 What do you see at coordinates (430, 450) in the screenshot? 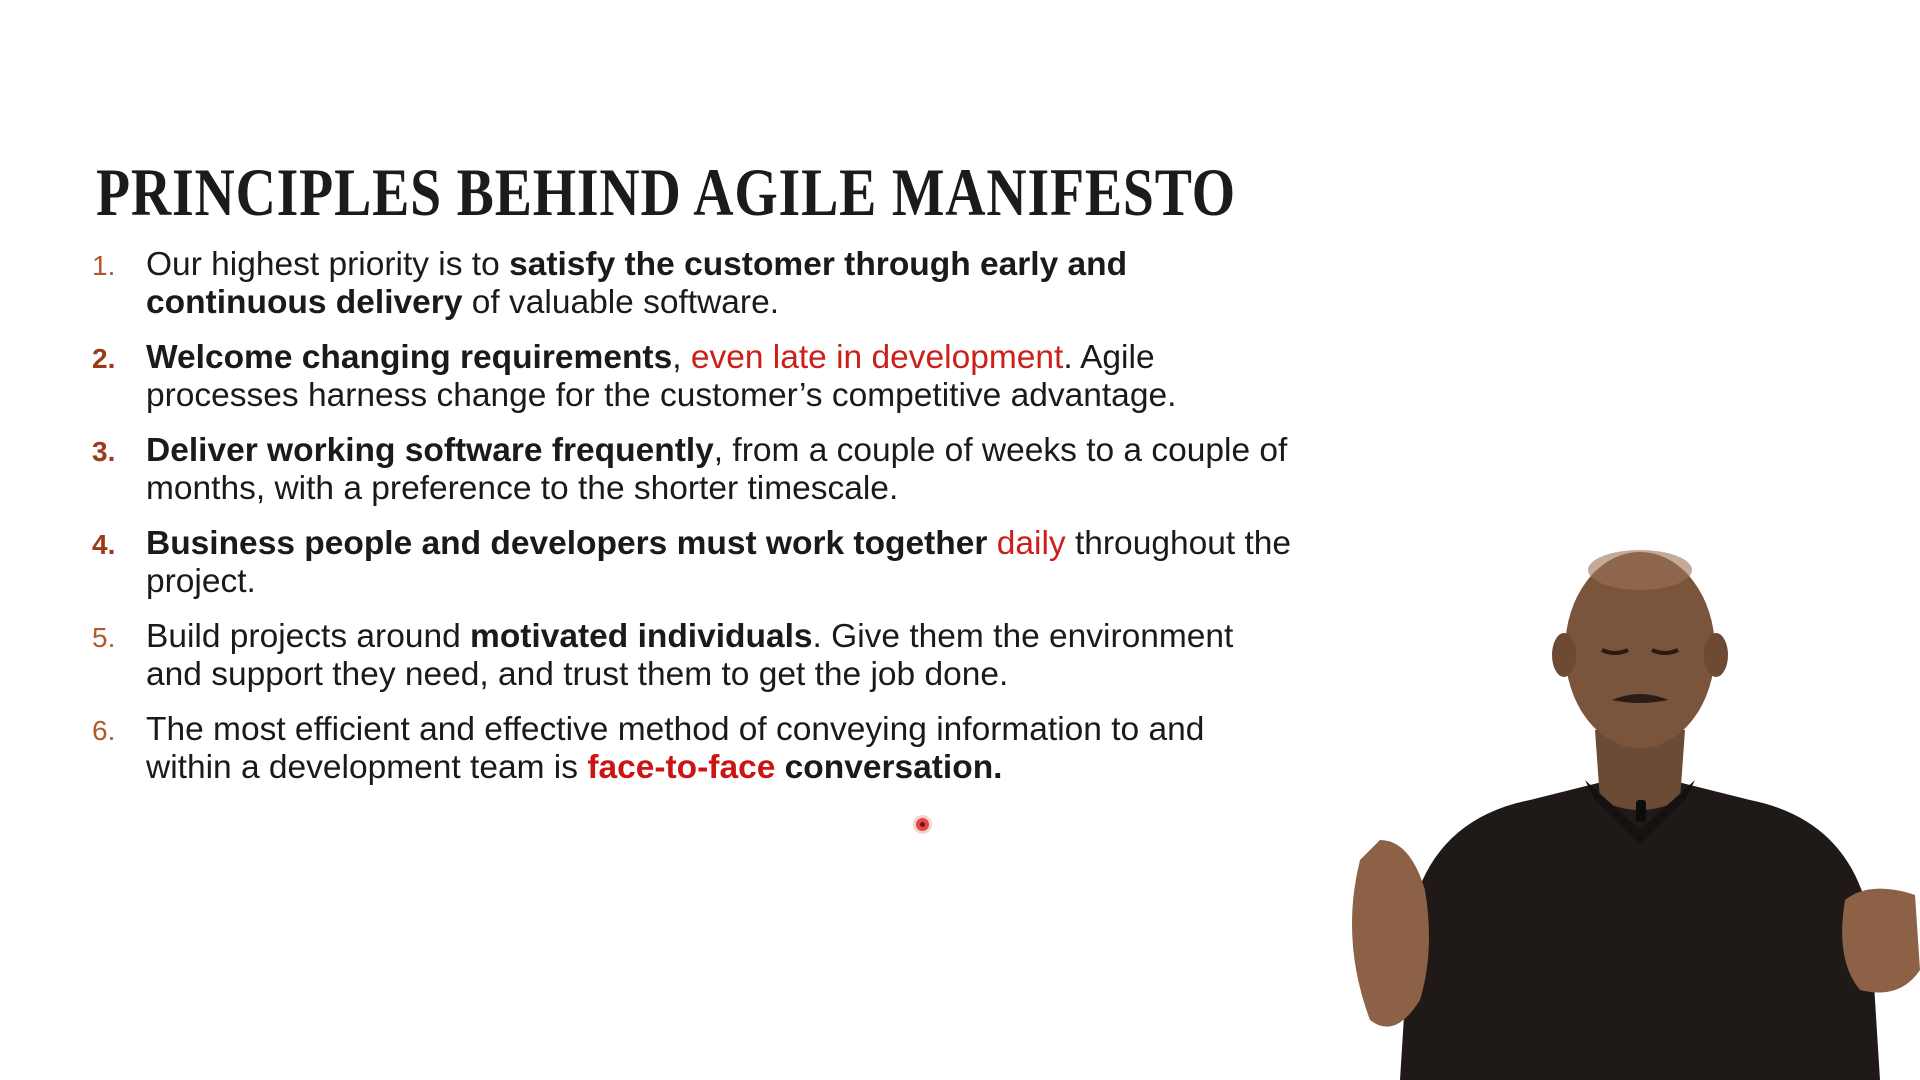
I see `bold-segment: Deliver working software frequently` at bounding box center [430, 450].